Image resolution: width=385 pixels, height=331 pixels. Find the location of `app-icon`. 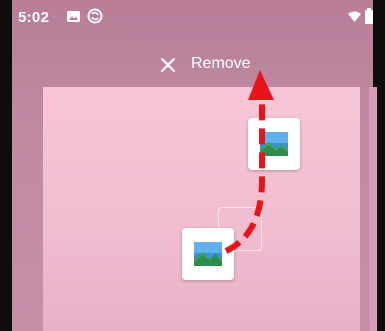

app-icon is located at coordinates (208, 254).